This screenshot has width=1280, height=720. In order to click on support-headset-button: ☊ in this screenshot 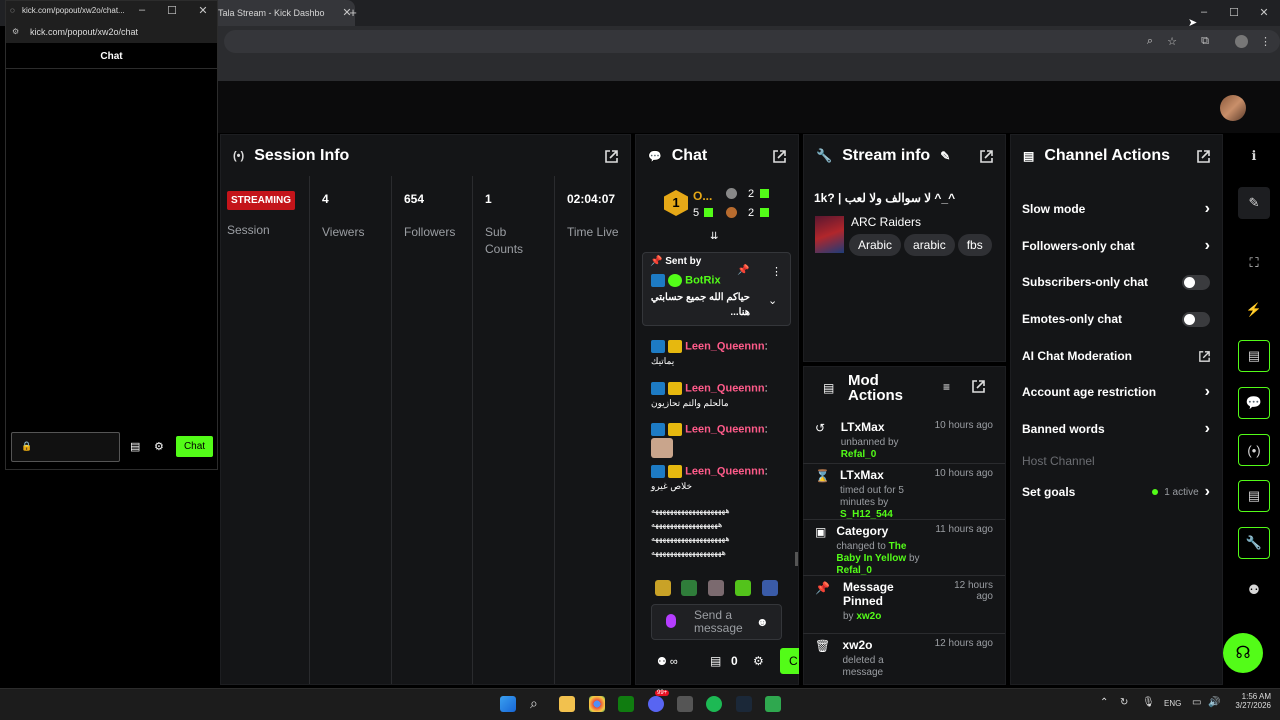, I will do `click(1243, 653)`.